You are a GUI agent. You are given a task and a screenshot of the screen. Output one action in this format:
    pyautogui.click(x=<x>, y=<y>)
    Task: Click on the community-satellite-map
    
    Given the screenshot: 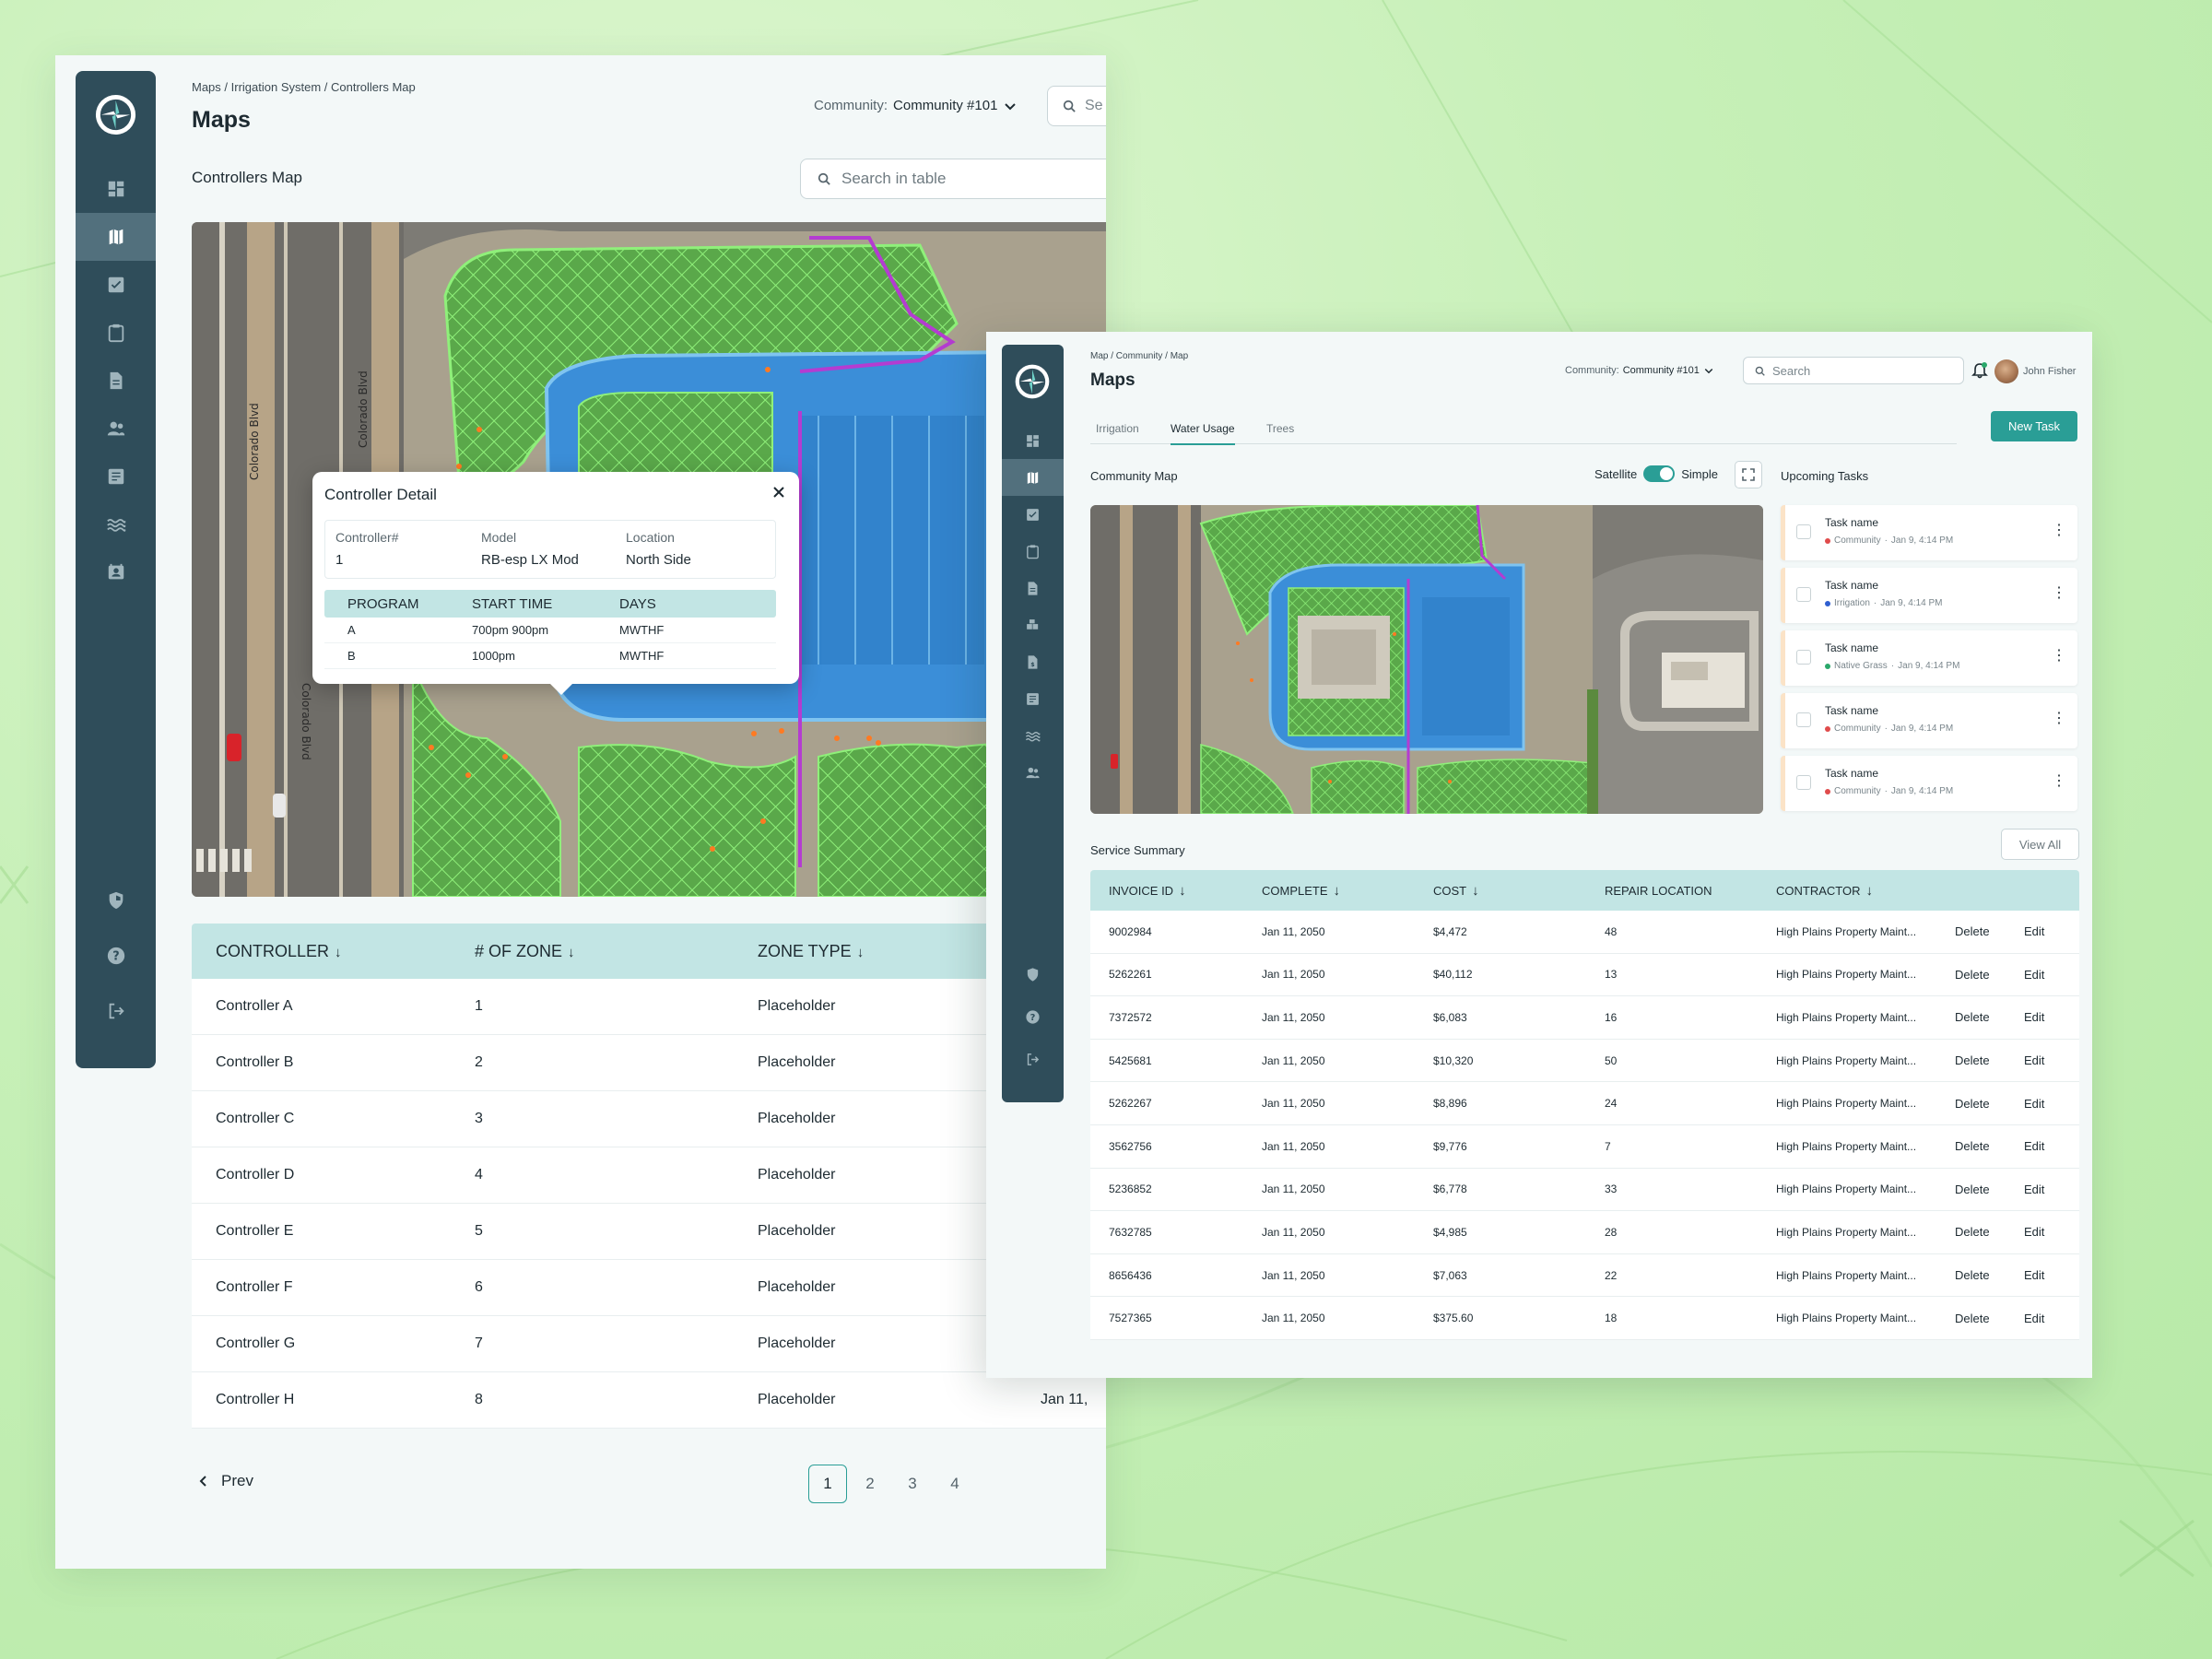 What is the action you would take?
    pyautogui.click(x=1426, y=659)
    